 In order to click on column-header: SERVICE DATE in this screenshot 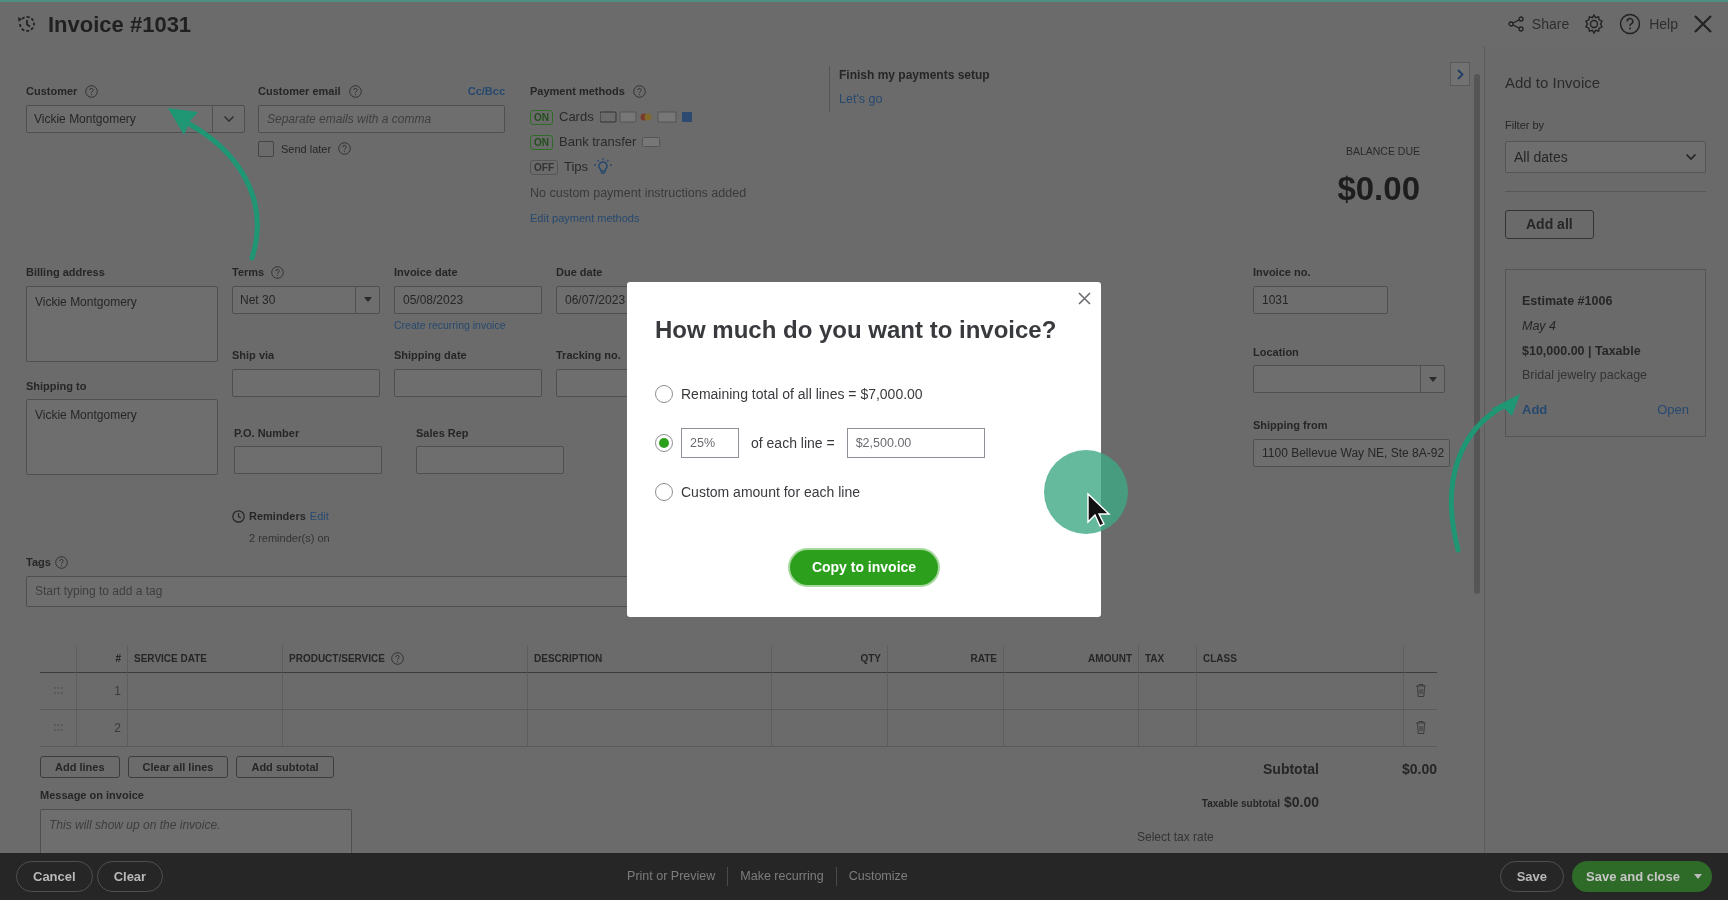, I will do `click(170, 658)`.